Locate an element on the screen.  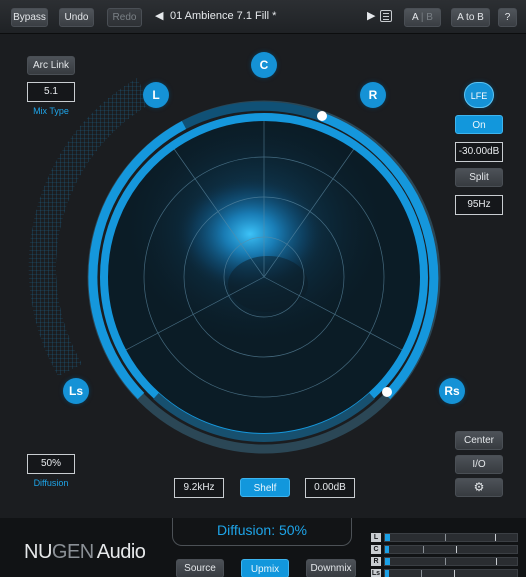
split-button: Split is located at coordinates (479, 177).